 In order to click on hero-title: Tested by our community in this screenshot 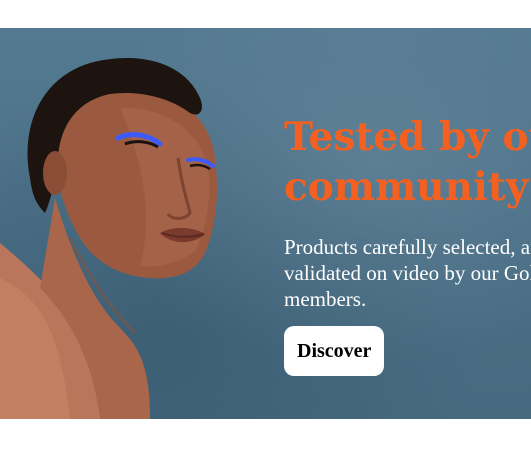, I will do `click(407, 162)`.